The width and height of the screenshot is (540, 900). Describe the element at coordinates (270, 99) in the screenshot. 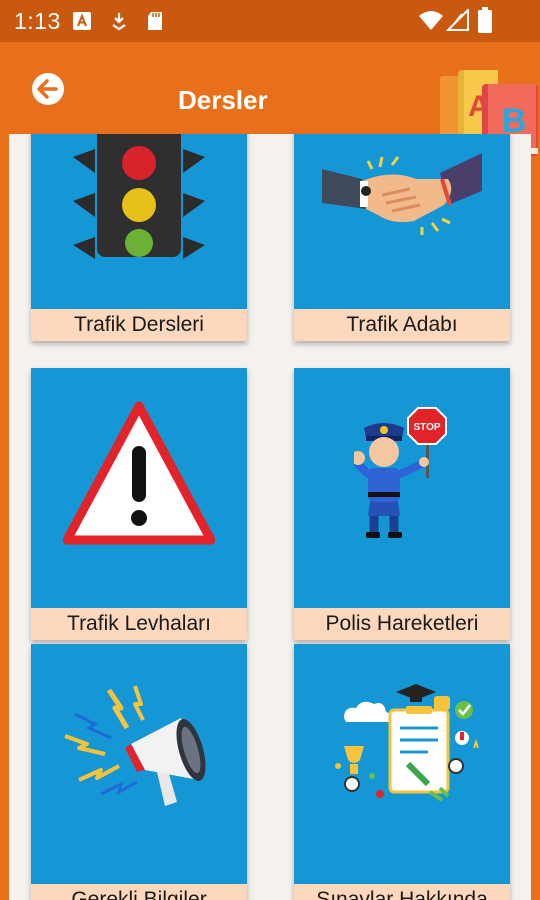

I see `app-bar: Dersler A B` at that location.